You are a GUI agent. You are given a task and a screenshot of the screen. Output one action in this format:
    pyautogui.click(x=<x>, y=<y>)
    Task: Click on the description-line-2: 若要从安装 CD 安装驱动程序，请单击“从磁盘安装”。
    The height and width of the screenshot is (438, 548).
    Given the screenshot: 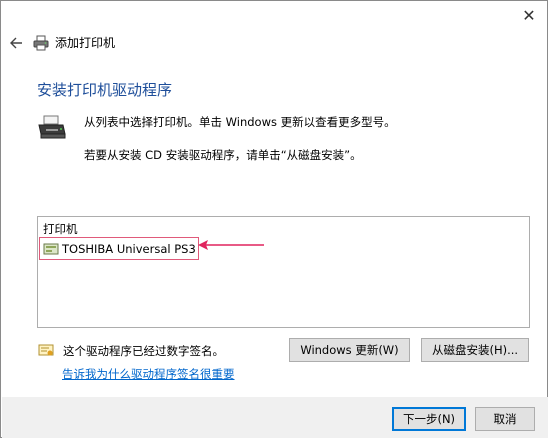 What is the action you would take?
    pyautogui.click(x=223, y=155)
    